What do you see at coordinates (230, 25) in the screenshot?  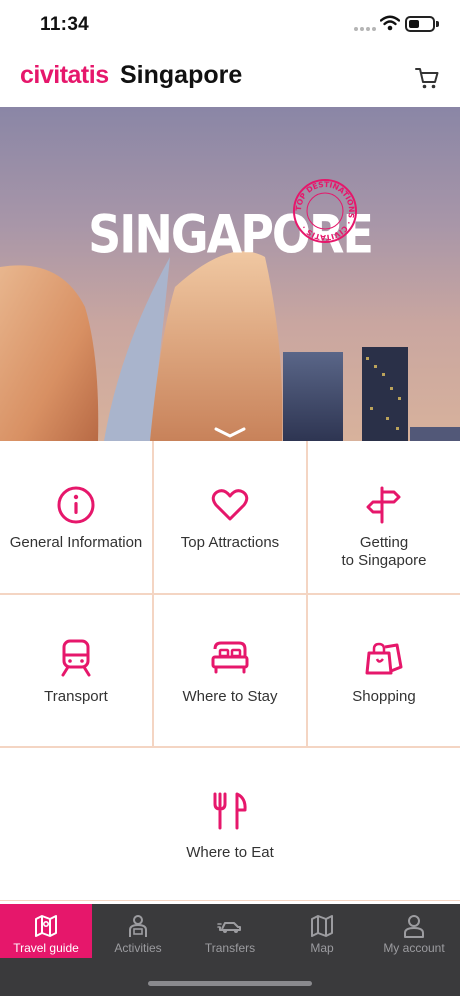 I see `status-bar: 11:34` at bounding box center [230, 25].